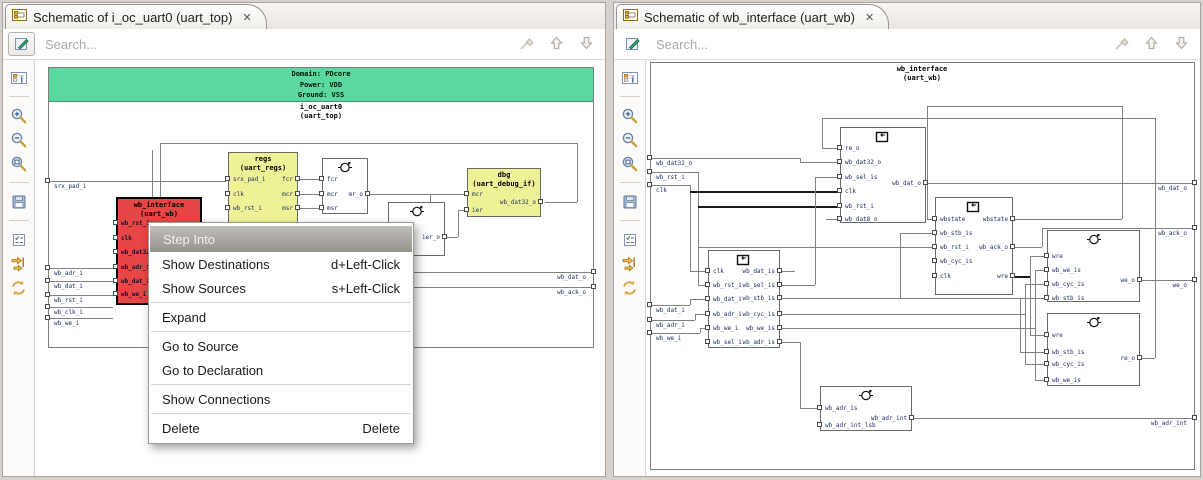 The width and height of the screenshot is (1203, 480). I want to click on port-wb_adr_int: wb_adr_int, so click(888, 418).